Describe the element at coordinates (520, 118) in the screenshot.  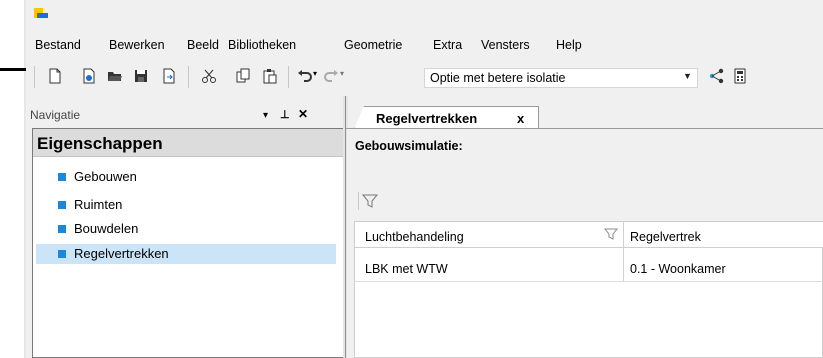
I see `tab-close-icon: x` at that location.